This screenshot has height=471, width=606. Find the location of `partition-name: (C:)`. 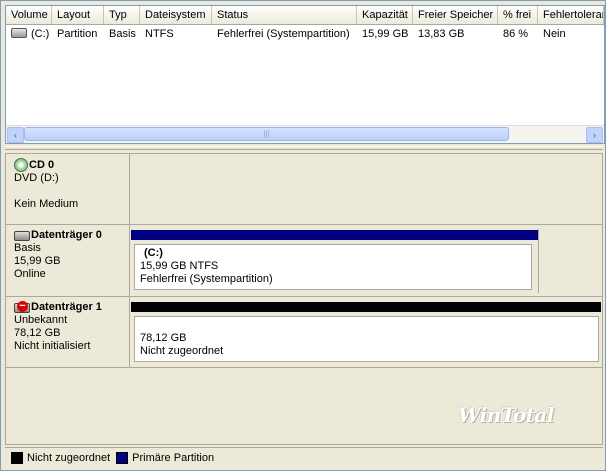

partition-name: (C:) is located at coordinates (153, 253).